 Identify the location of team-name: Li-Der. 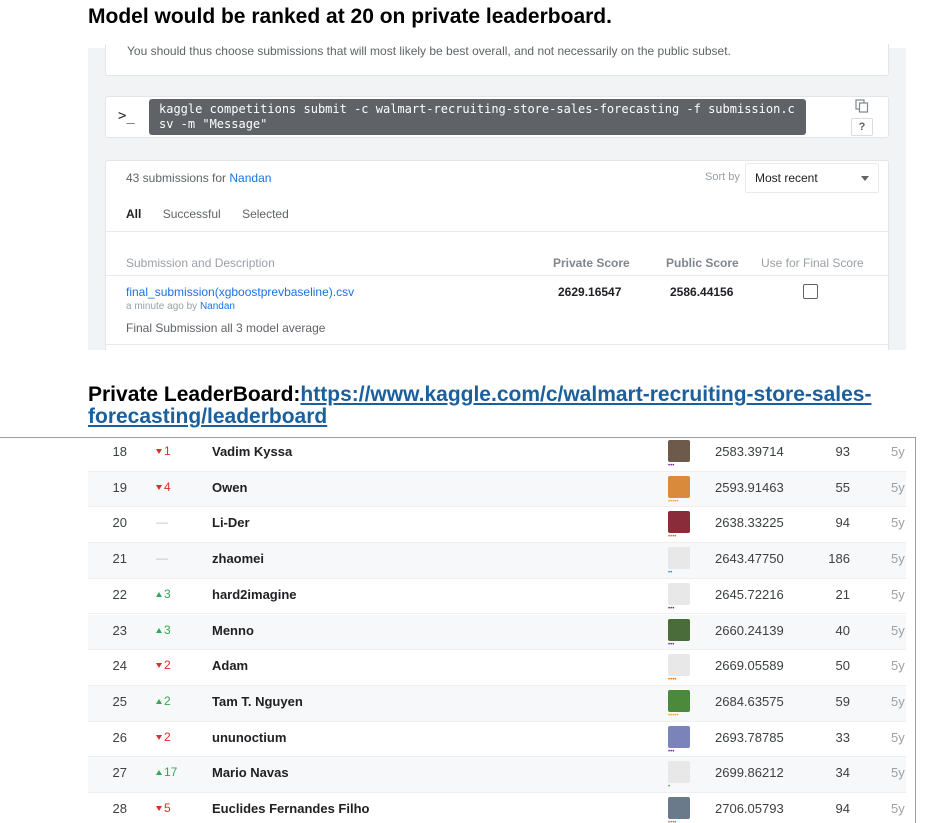
(231, 522).